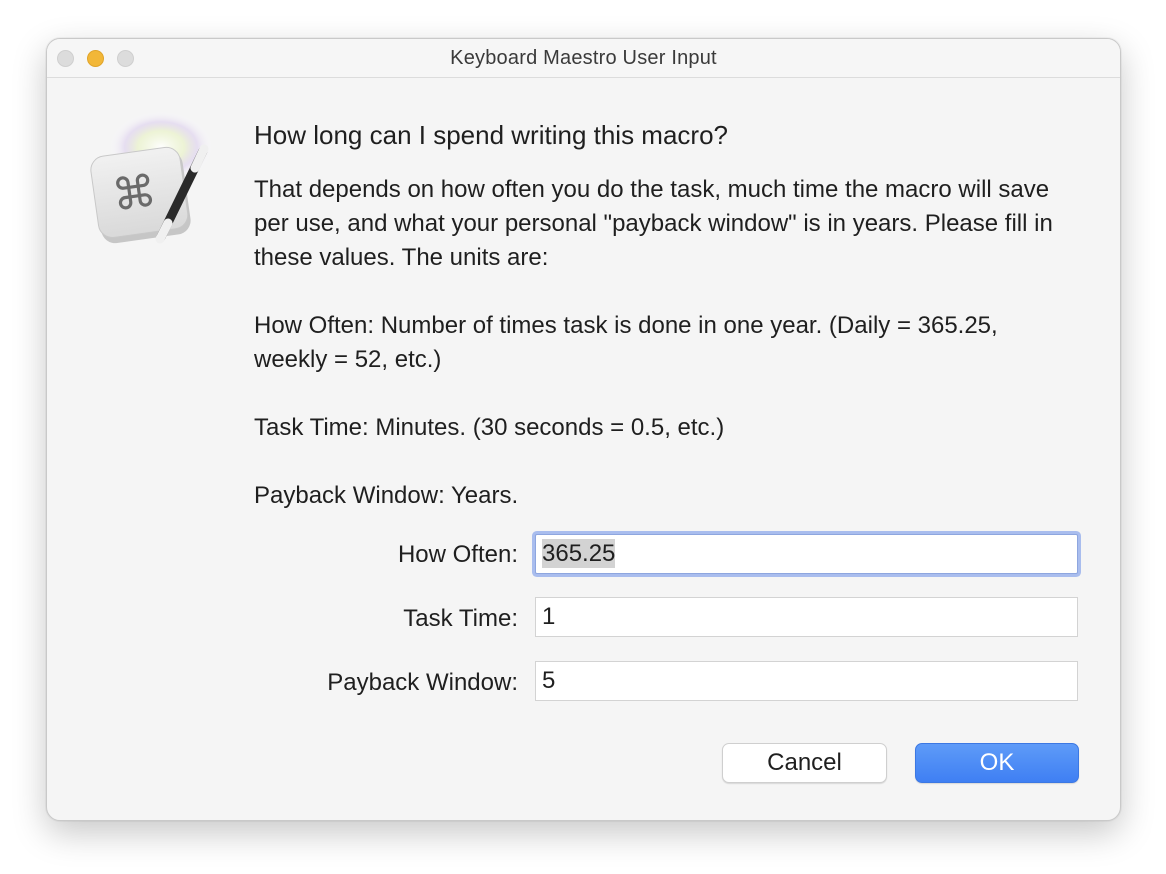  I want to click on window-title: Keyboard Maestro User Input, so click(583, 58).